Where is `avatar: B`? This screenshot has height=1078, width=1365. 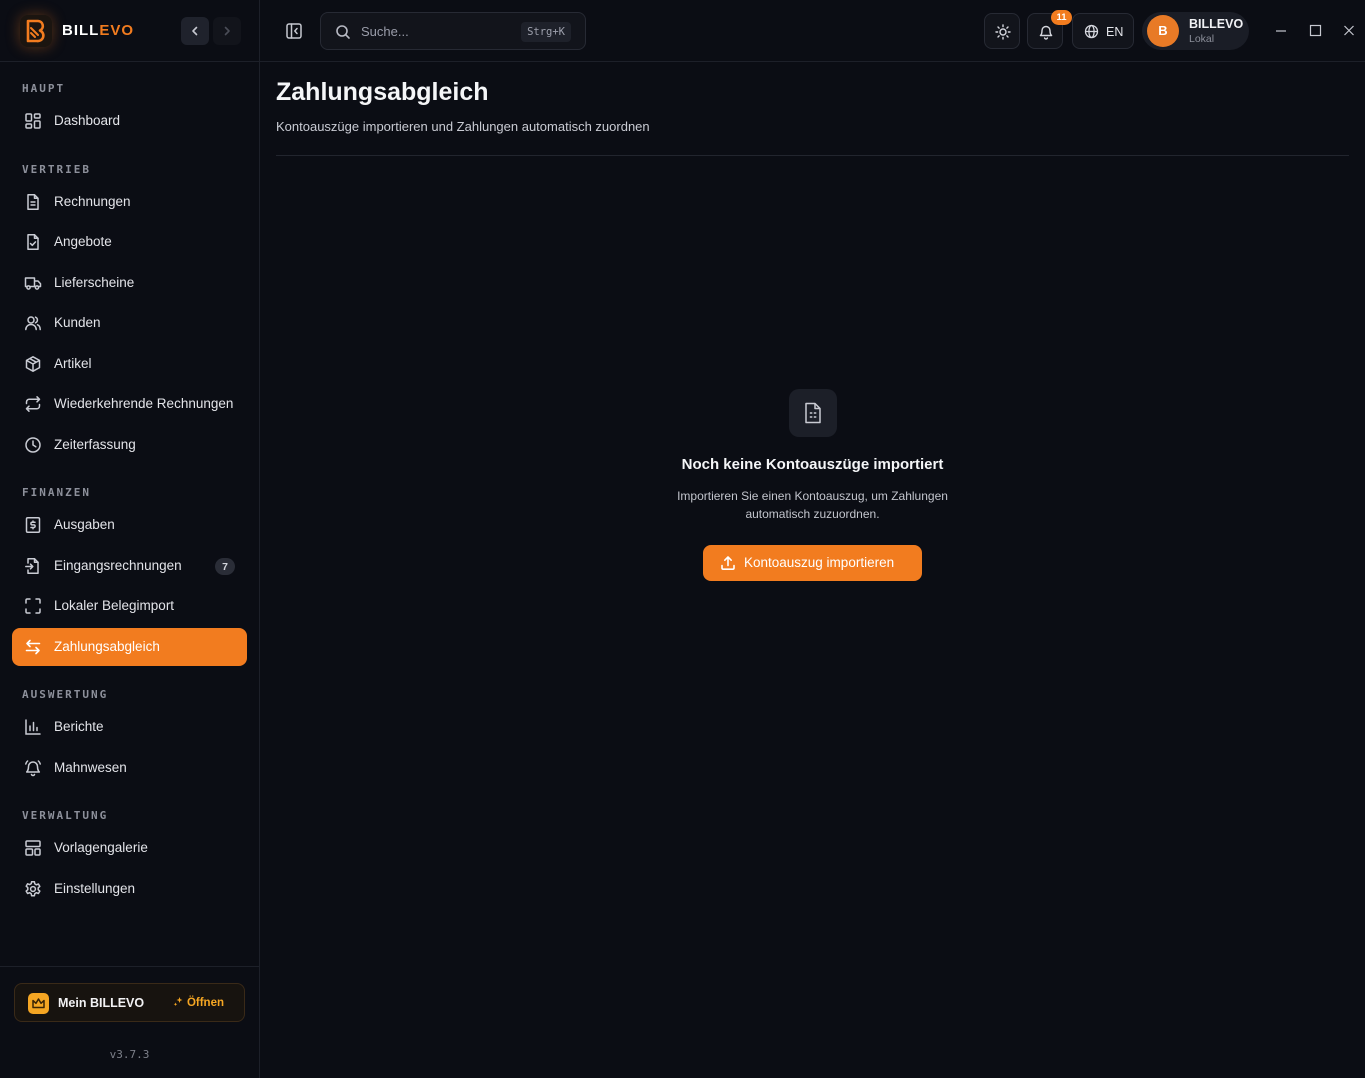
avatar: B is located at coordinates (1163, 31).